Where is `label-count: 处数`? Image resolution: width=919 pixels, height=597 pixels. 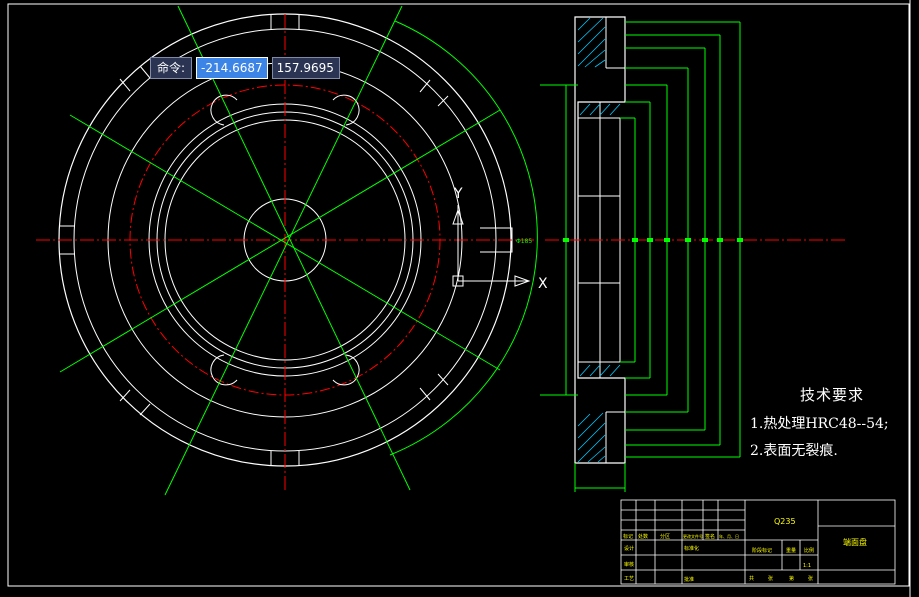 label-count: 处数 is located at coordinates (643, 536).